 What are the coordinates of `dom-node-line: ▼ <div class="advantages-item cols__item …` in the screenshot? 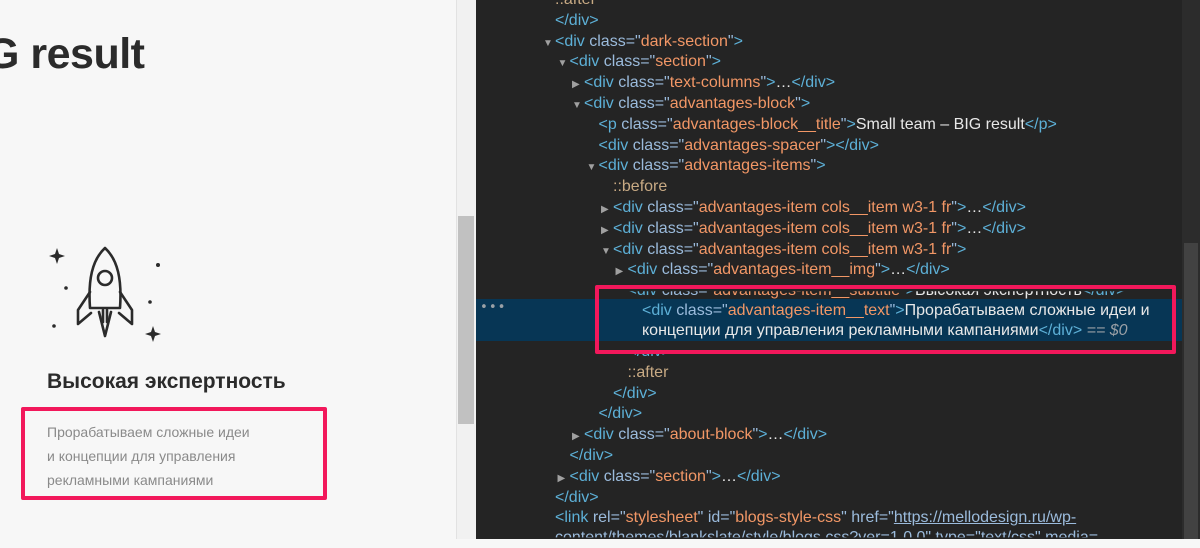 It's located at (783, 250).